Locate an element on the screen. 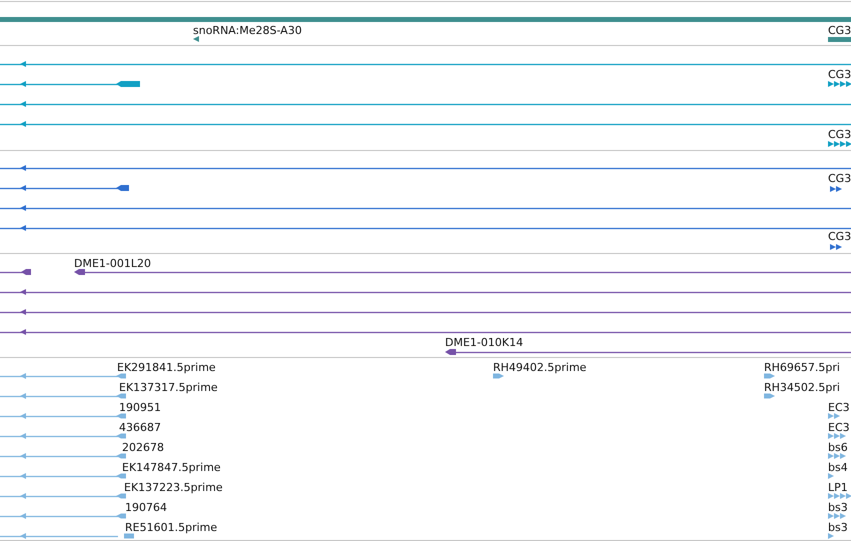 Image resolution: width=851 pixels, height=541 pixels. feature-label: DME1-001L20 is located at coordinates (112, 263).